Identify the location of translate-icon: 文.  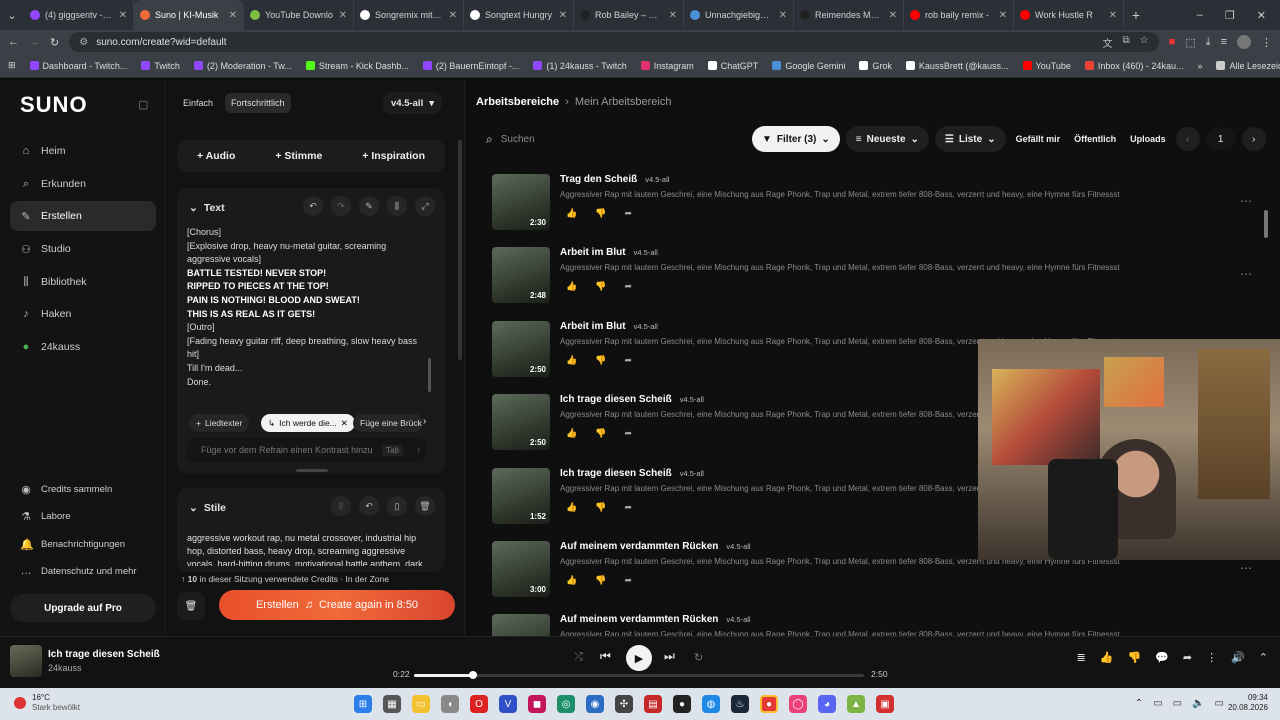
(1108, 42).